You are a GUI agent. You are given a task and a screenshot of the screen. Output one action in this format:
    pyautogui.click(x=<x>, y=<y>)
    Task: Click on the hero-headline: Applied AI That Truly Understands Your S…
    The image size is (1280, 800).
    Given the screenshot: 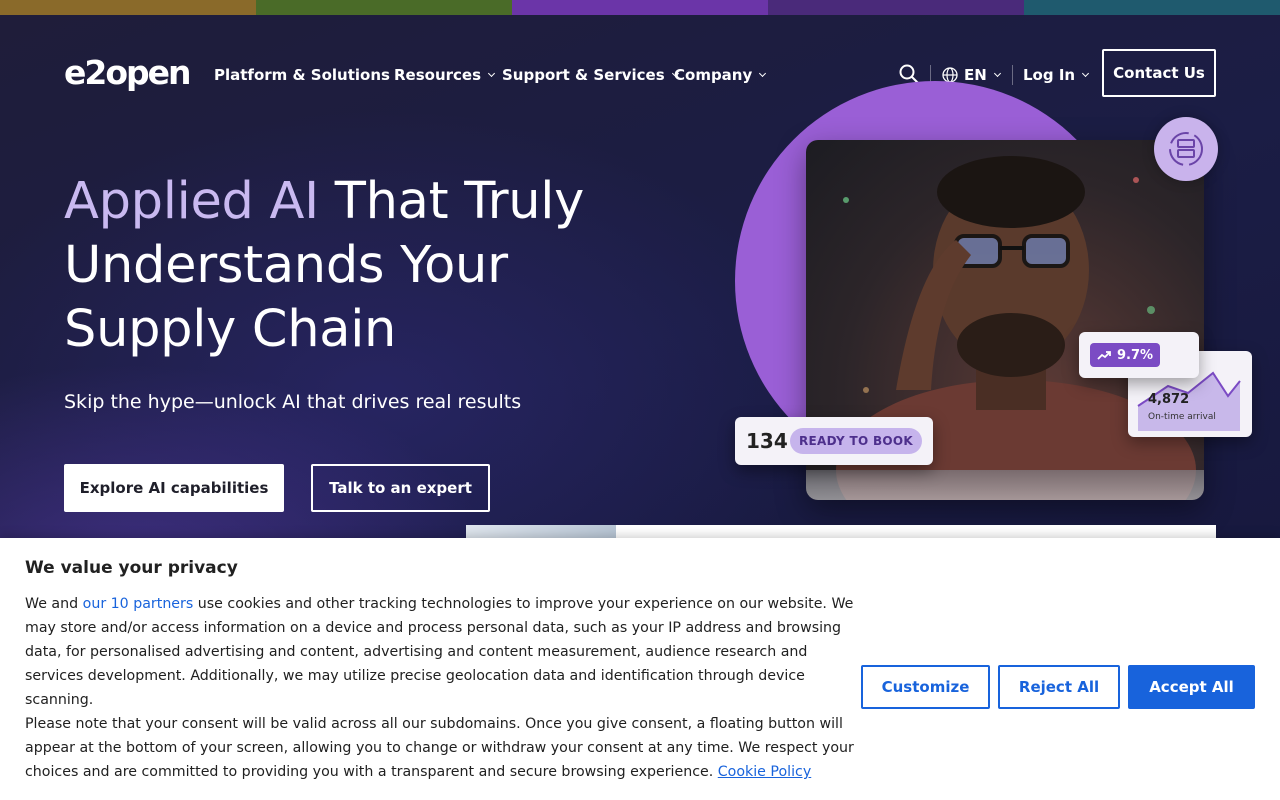 What is the action you would take?
    pyautogui.click(x=374, y=266)
    